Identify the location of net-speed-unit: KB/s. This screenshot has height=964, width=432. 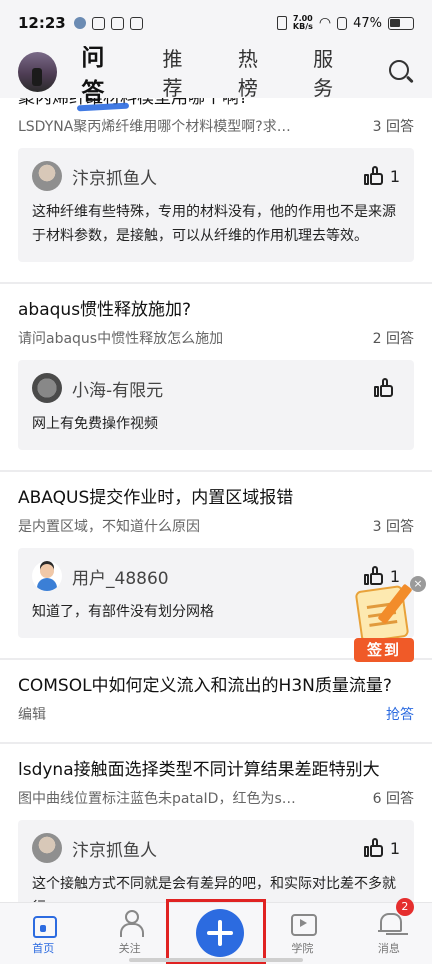
(302, 26).